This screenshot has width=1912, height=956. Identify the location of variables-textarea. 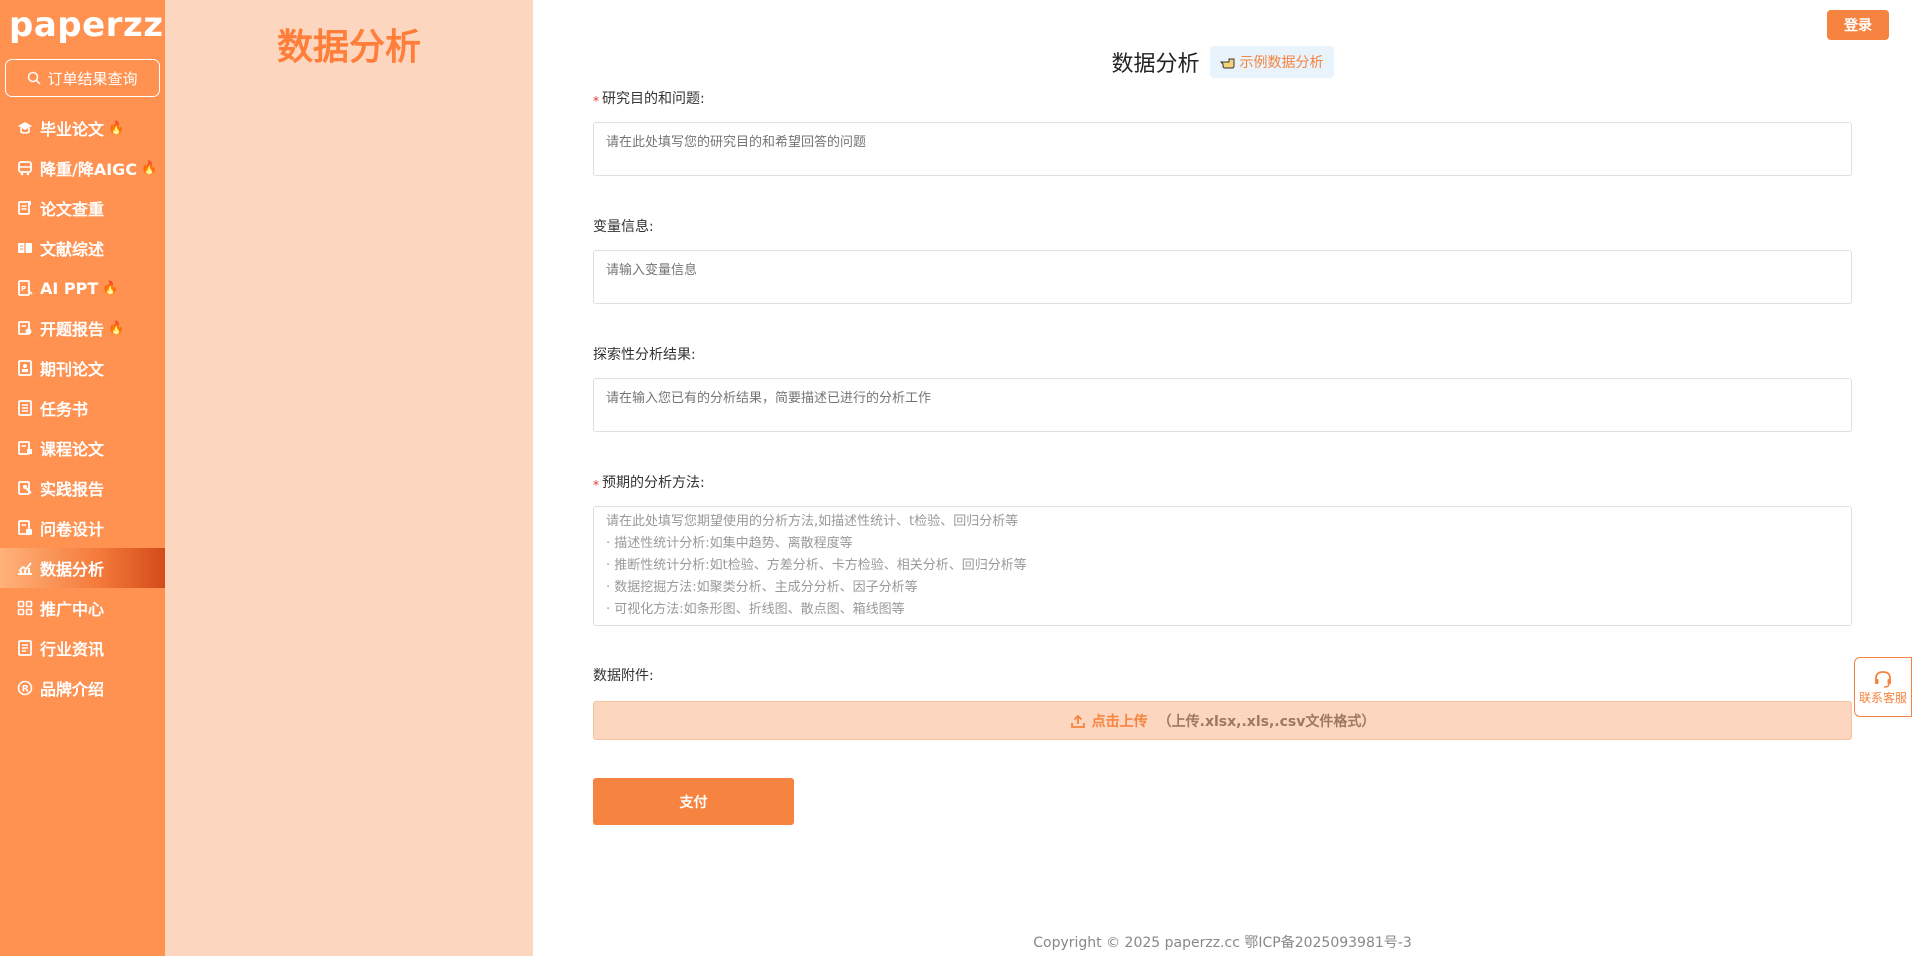
(1222, 277).